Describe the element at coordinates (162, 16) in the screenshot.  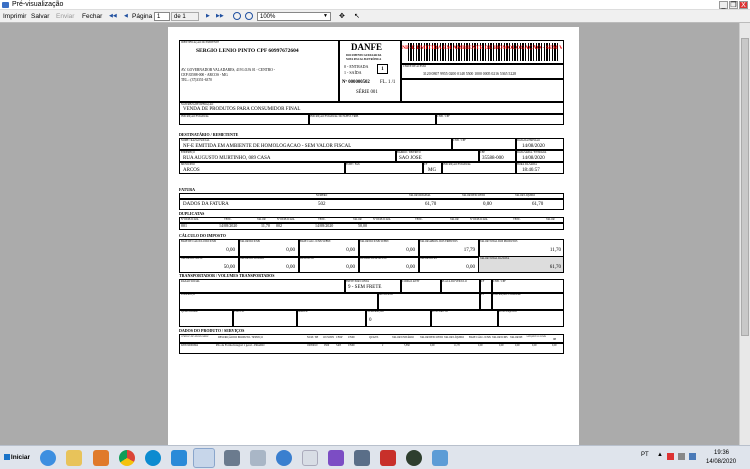
I see `page-input: 1` at that location.